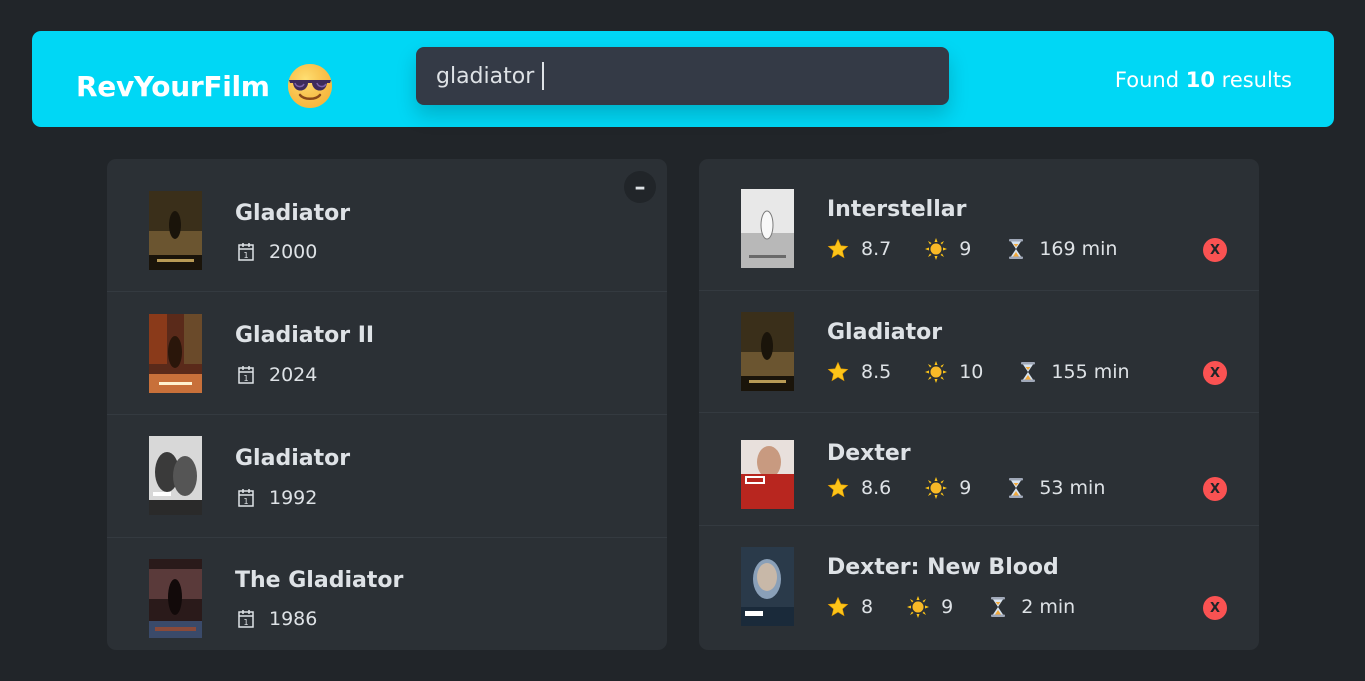 The image size is (1365, 681). What do you see at coordinates (1147, 80) in the screenshot?
I see `results-prefix: Found` at bounding box center [1147, 80].